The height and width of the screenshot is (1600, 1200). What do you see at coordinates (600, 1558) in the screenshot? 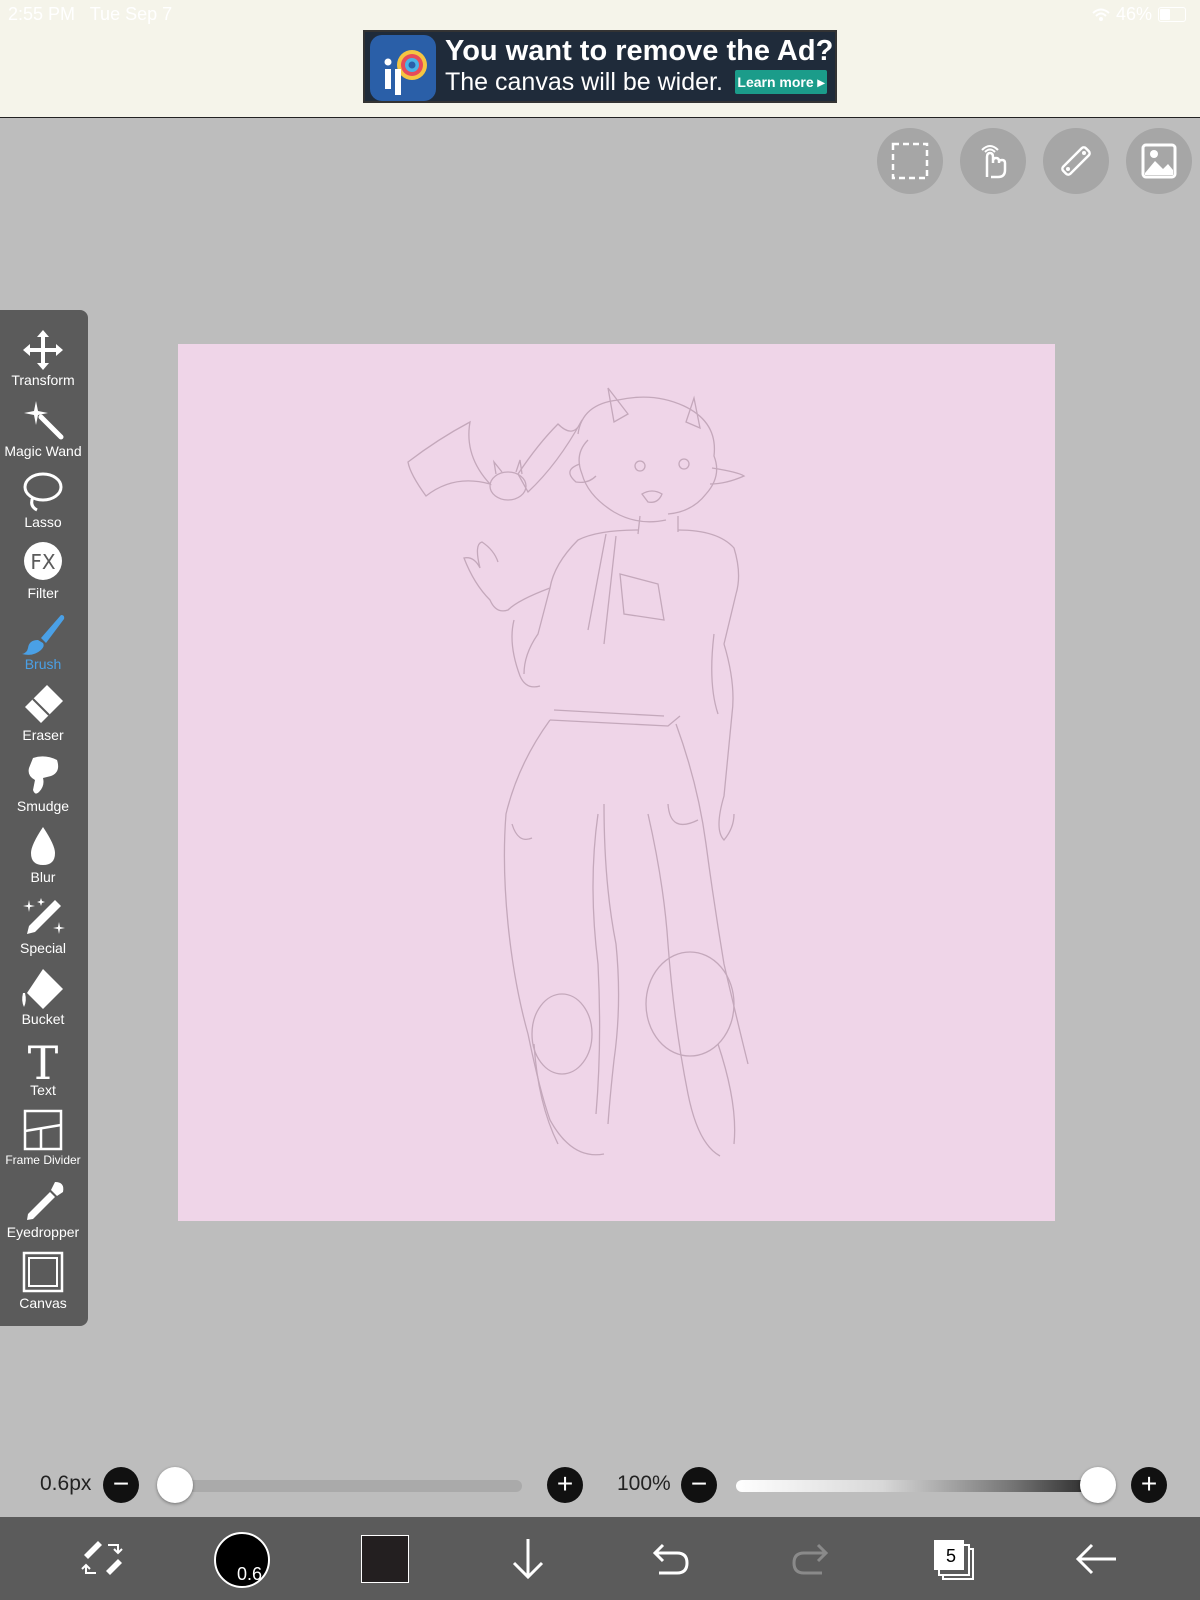
I see `bottom-toolbar: 0.6 5` at bounding box center [600, 1558].